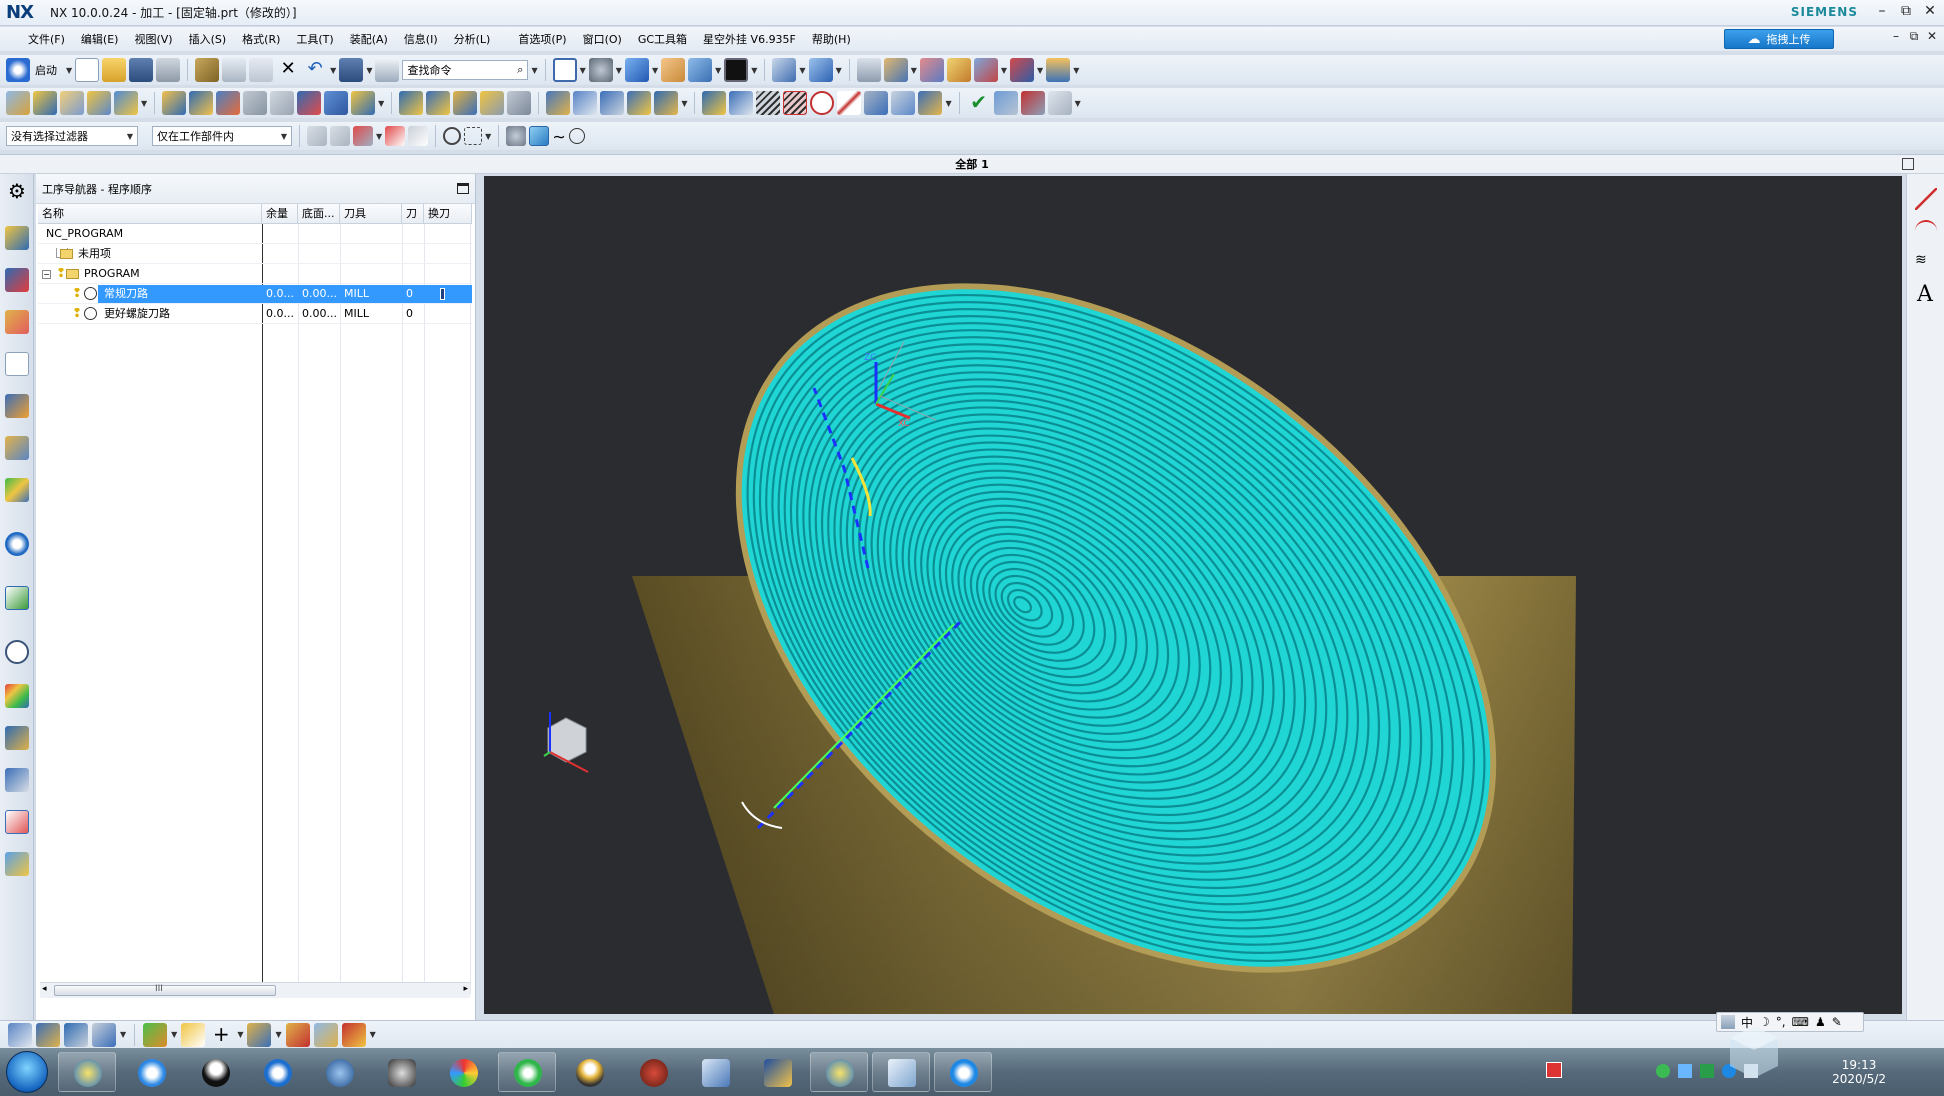  Describe the element at coordinates (539, 136) in the screenshot. I see `face-filter-icon` at that location.